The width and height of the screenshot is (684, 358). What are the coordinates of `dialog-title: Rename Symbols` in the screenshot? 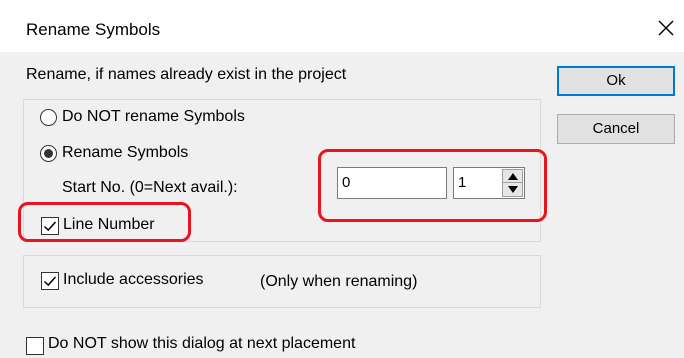 It's located at (93, 29).